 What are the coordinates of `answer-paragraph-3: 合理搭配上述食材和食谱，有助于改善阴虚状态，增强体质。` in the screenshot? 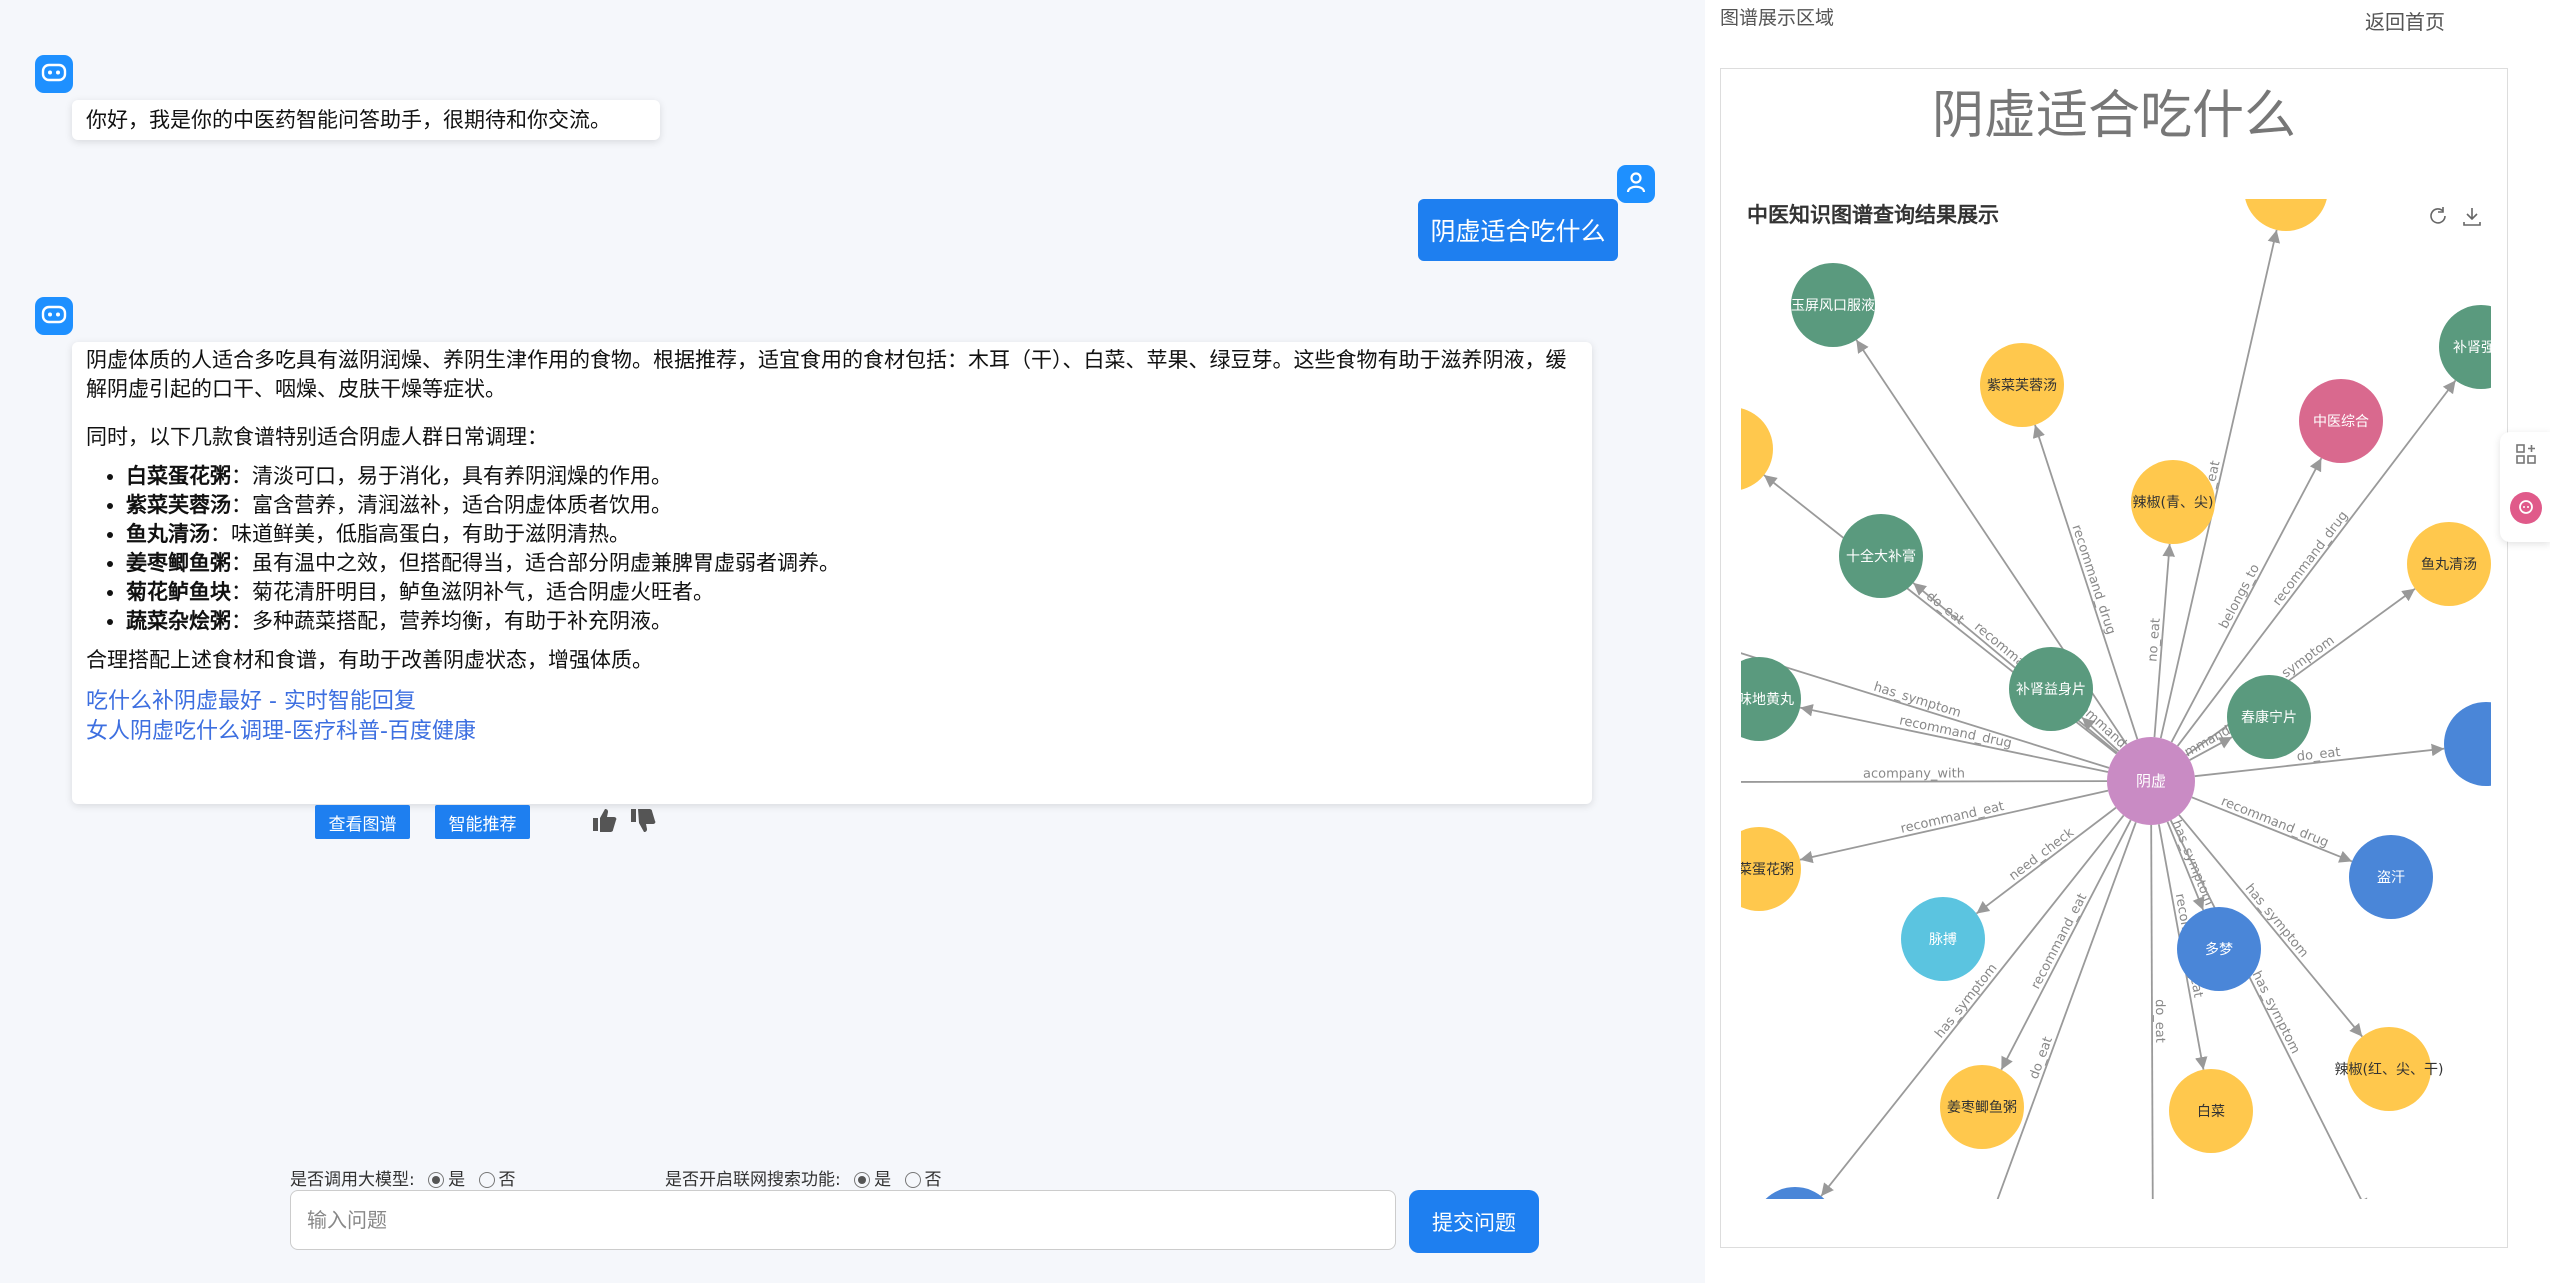 It's located at (369, 660).